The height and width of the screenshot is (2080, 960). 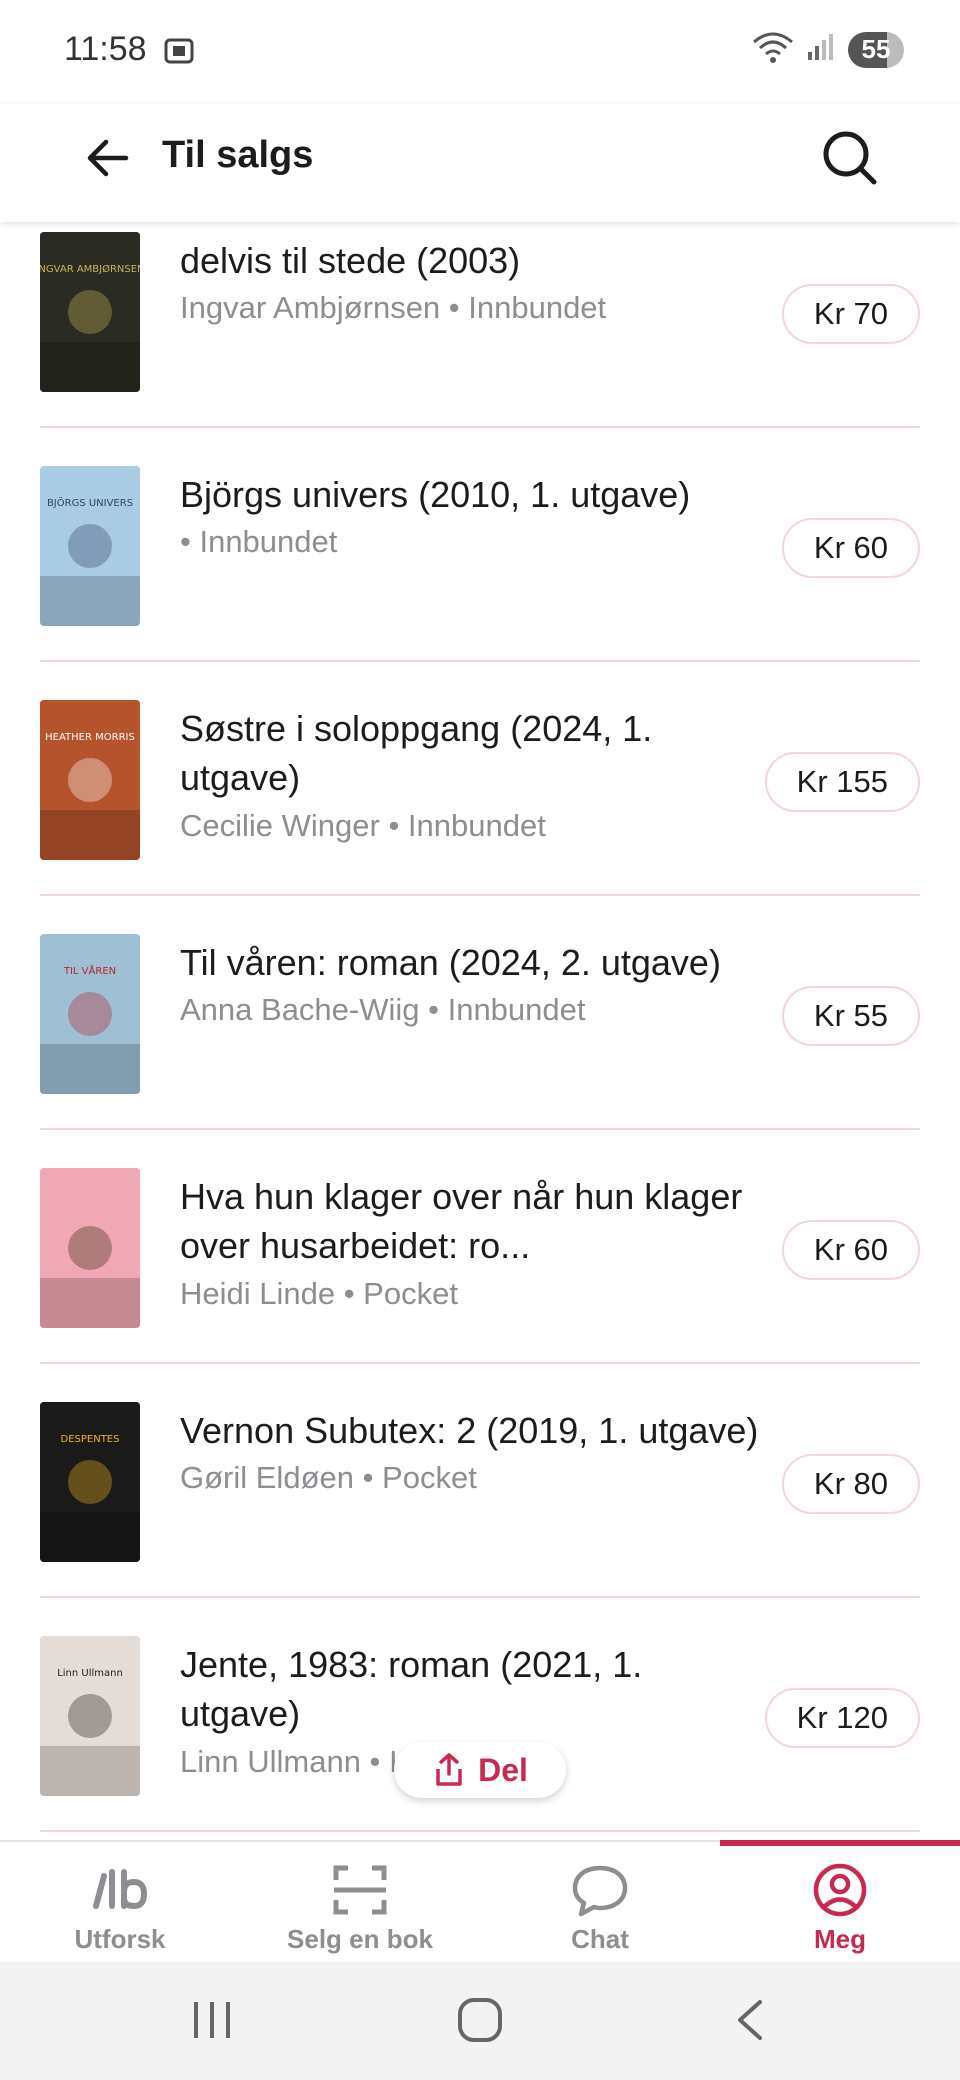 What do you see at coordinates (90, 1716) in the screenshot?
I see `book-cover-image: Linn Ullmann` at bounding box center [90, 1716].